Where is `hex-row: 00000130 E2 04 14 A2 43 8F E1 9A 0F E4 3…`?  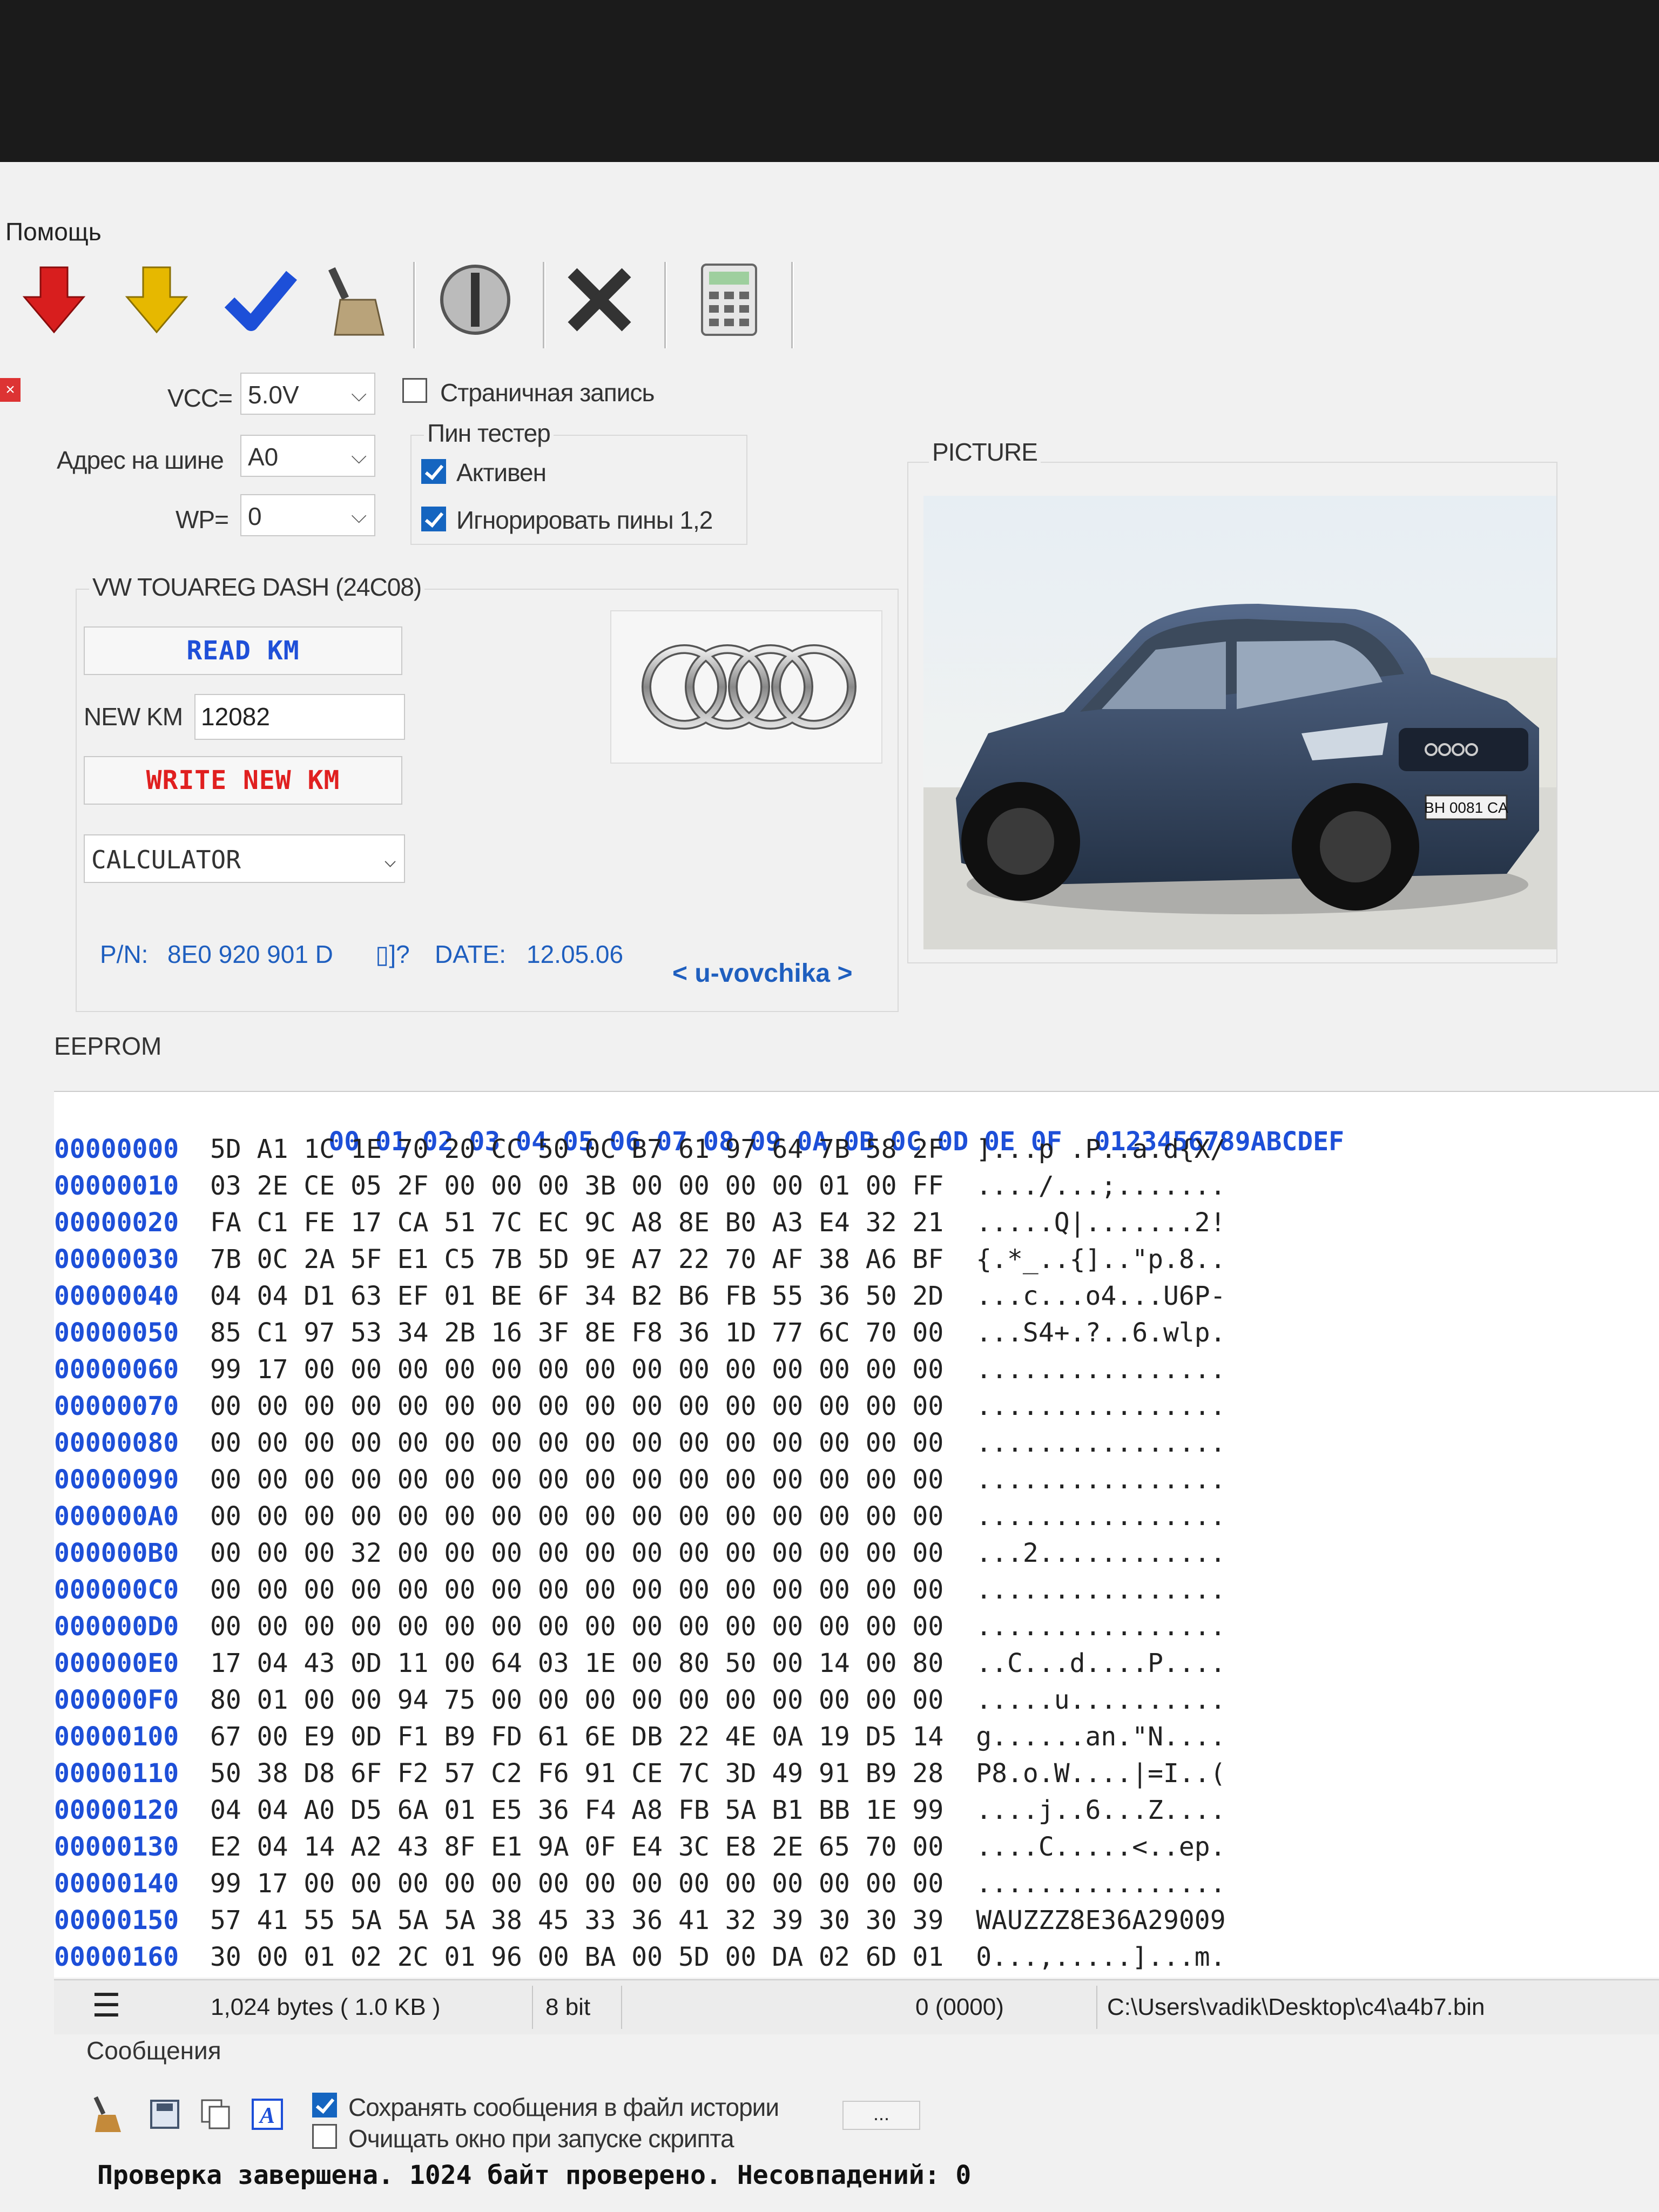 hex-row: 00000130 E2 04 14 A2 43 8F E1 9A 0F E4 3… is located at coordinates (640, 1847).